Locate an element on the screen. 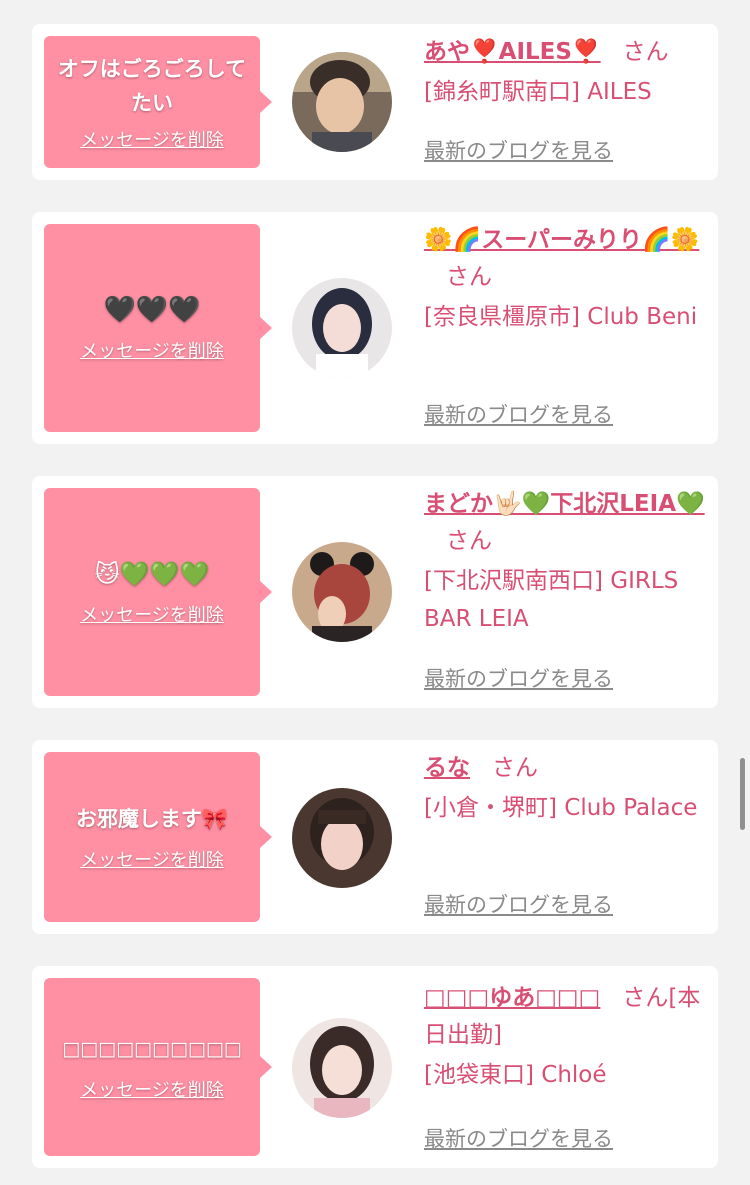 This screenshot has height=1185, width=750. hostess-info: 🌼🌈スーパーみりり🌈🌼 さん [奈良県橿原市] Club Beni is located at coordinates (568, 279).